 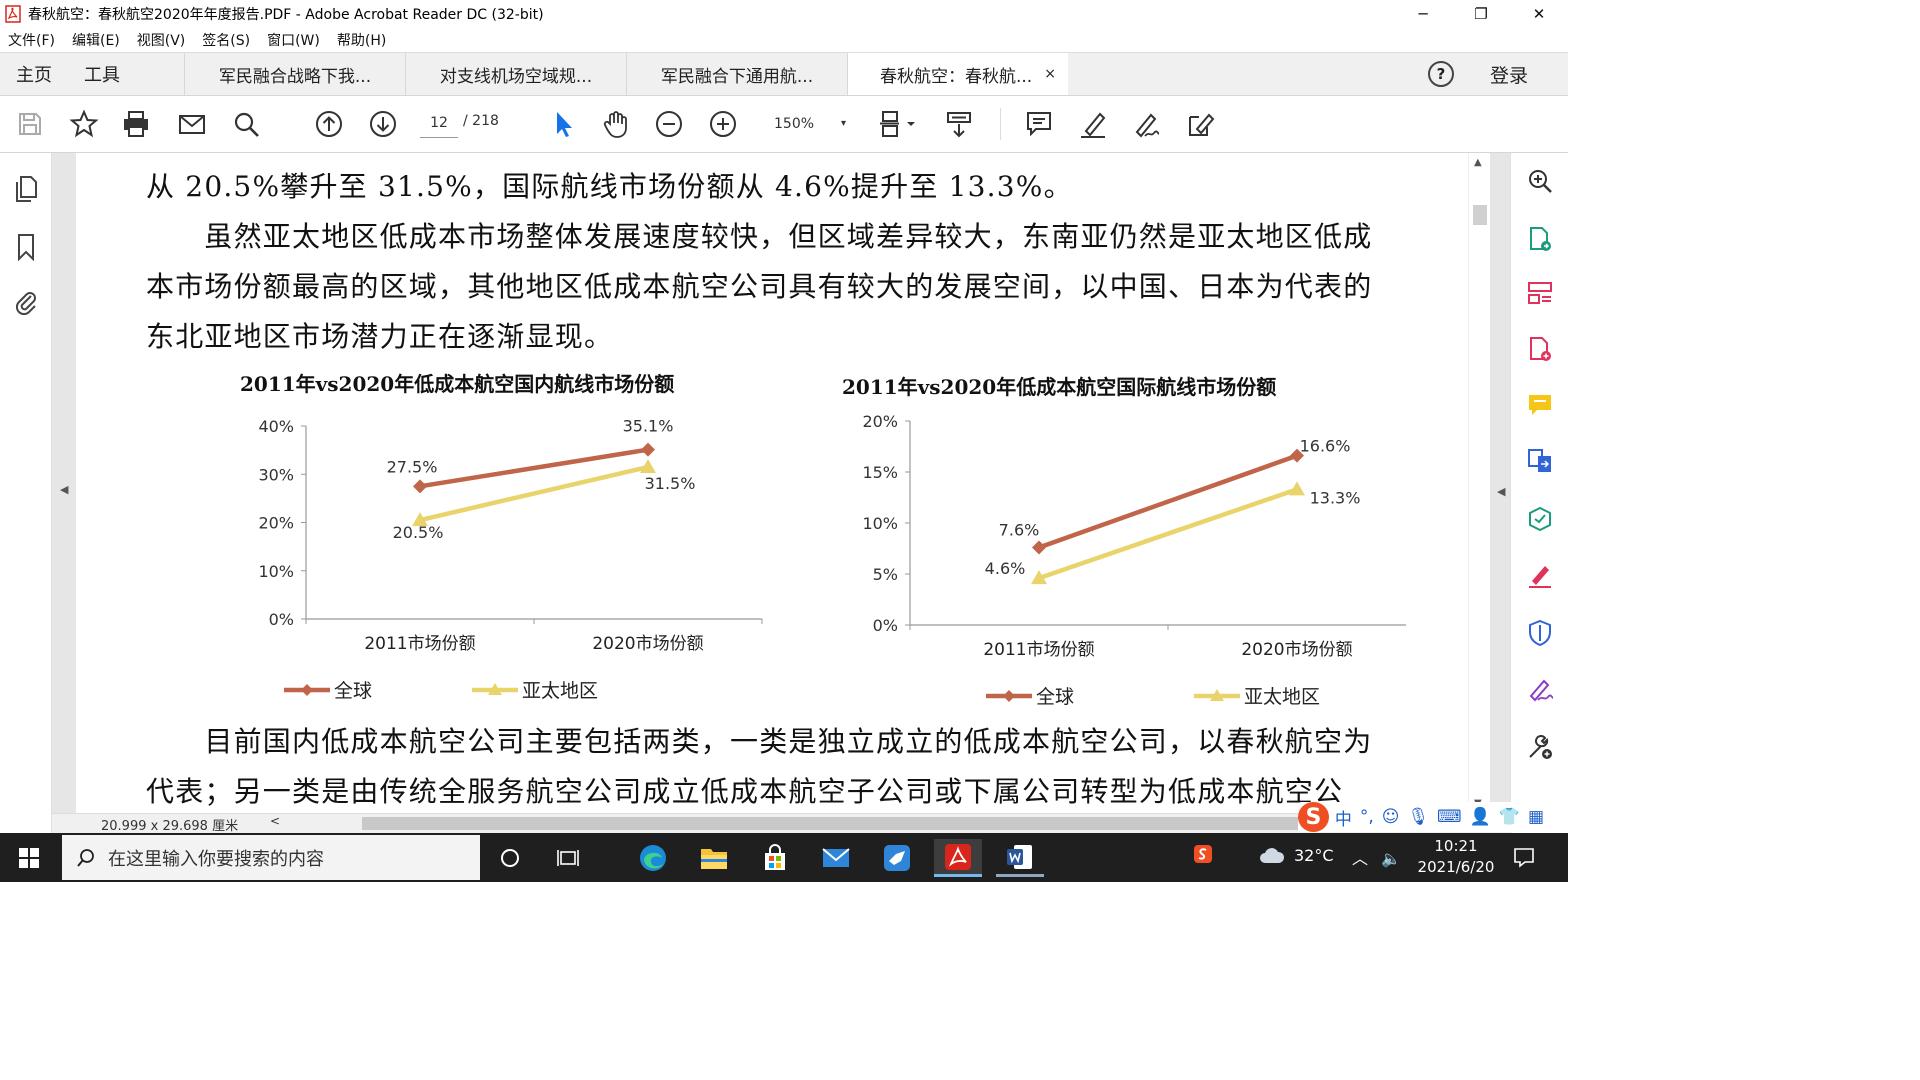 What do you see at coordinates (568, 858) in the screenshot?
I see `task-view-icon` at bounding box center [568, 858].